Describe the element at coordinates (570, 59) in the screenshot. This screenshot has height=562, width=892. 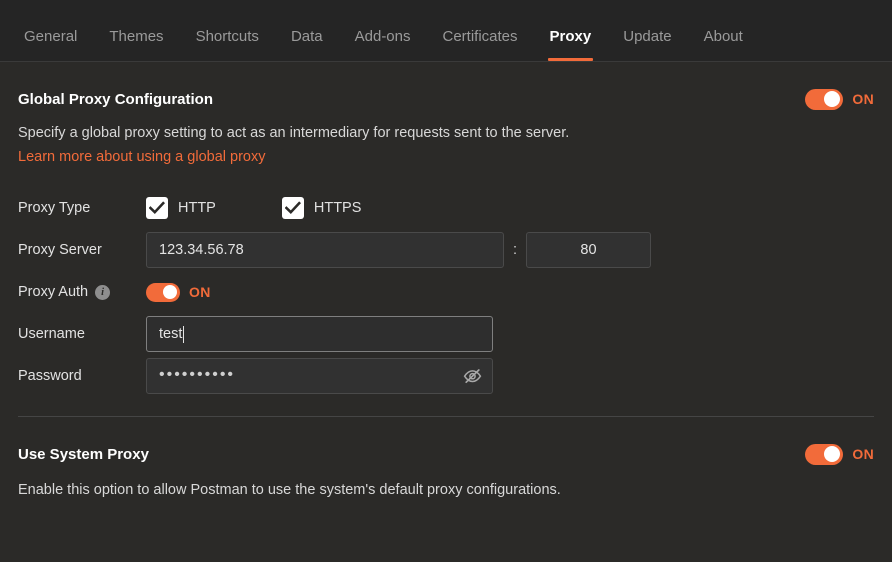
I see `tab-active-underline` at that location.